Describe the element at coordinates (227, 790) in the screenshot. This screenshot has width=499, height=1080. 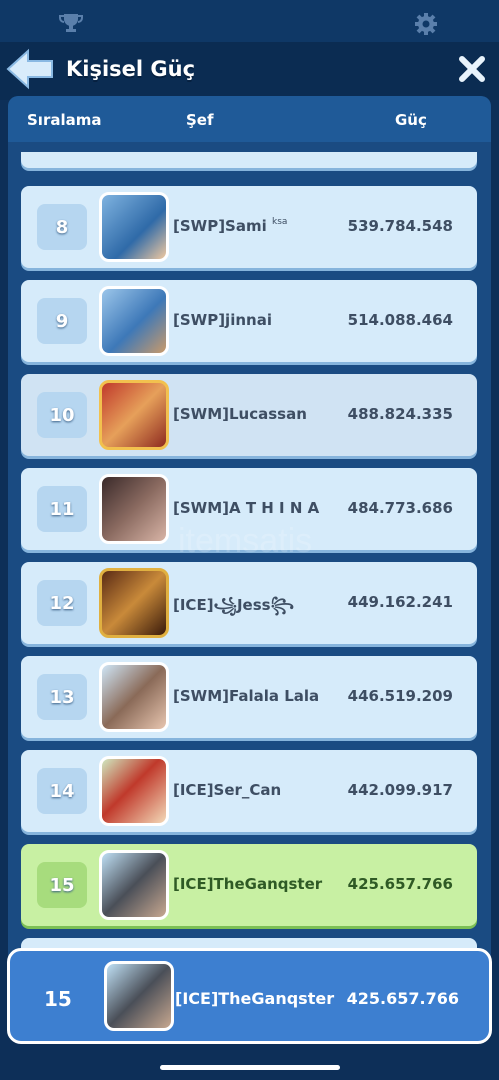
I see `player-name: [ICE]Ser_Can` at that location.